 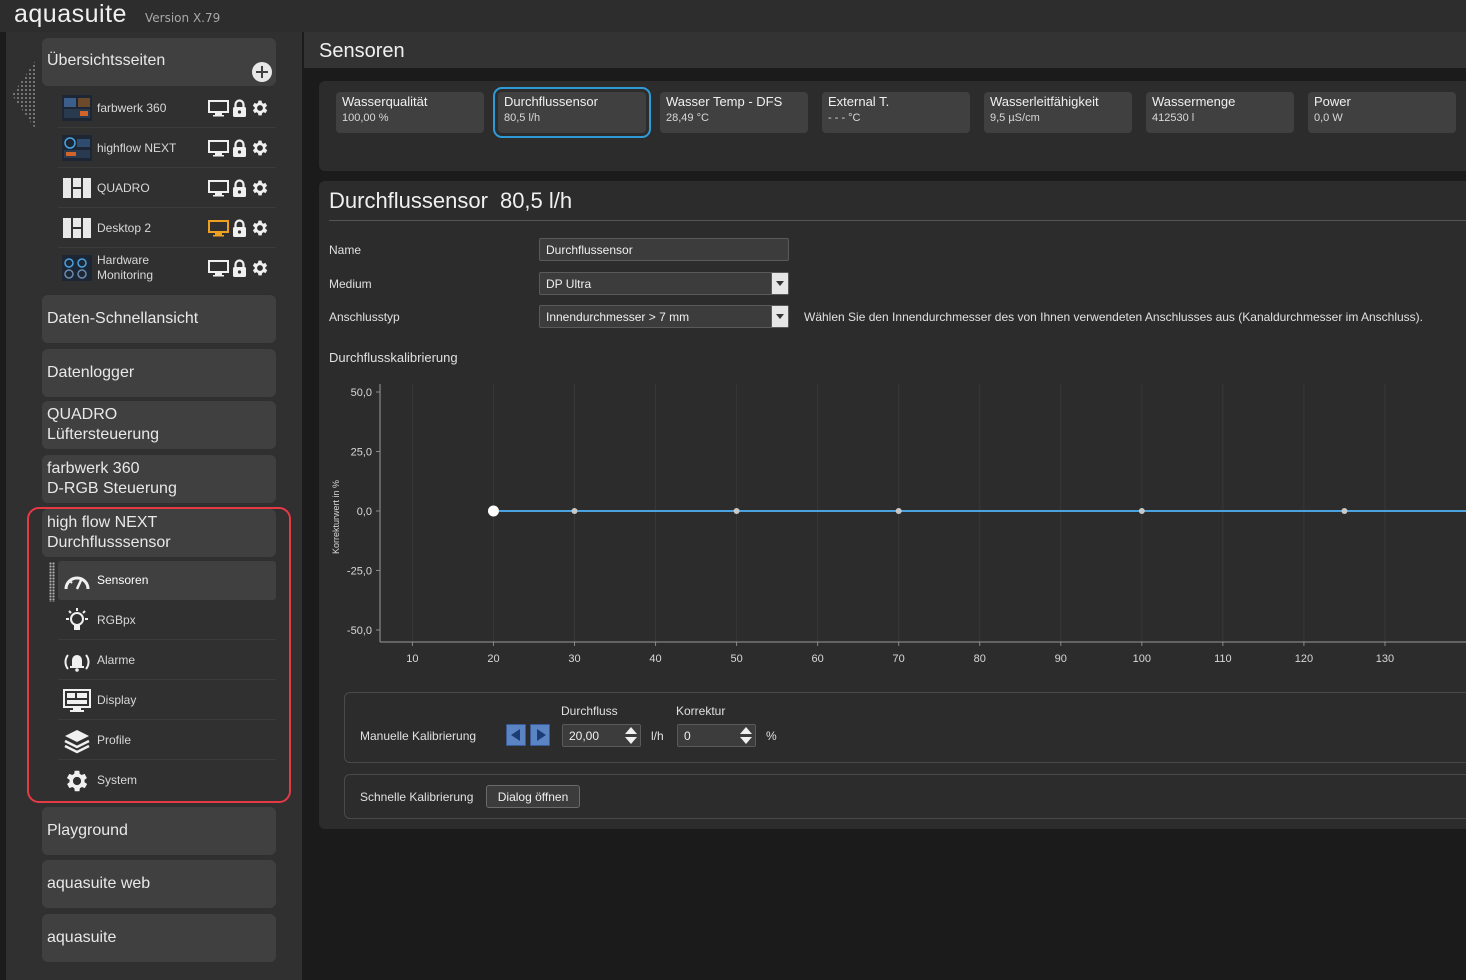 I want to click on x-tick-label: 20, so click(x=493, y=659).